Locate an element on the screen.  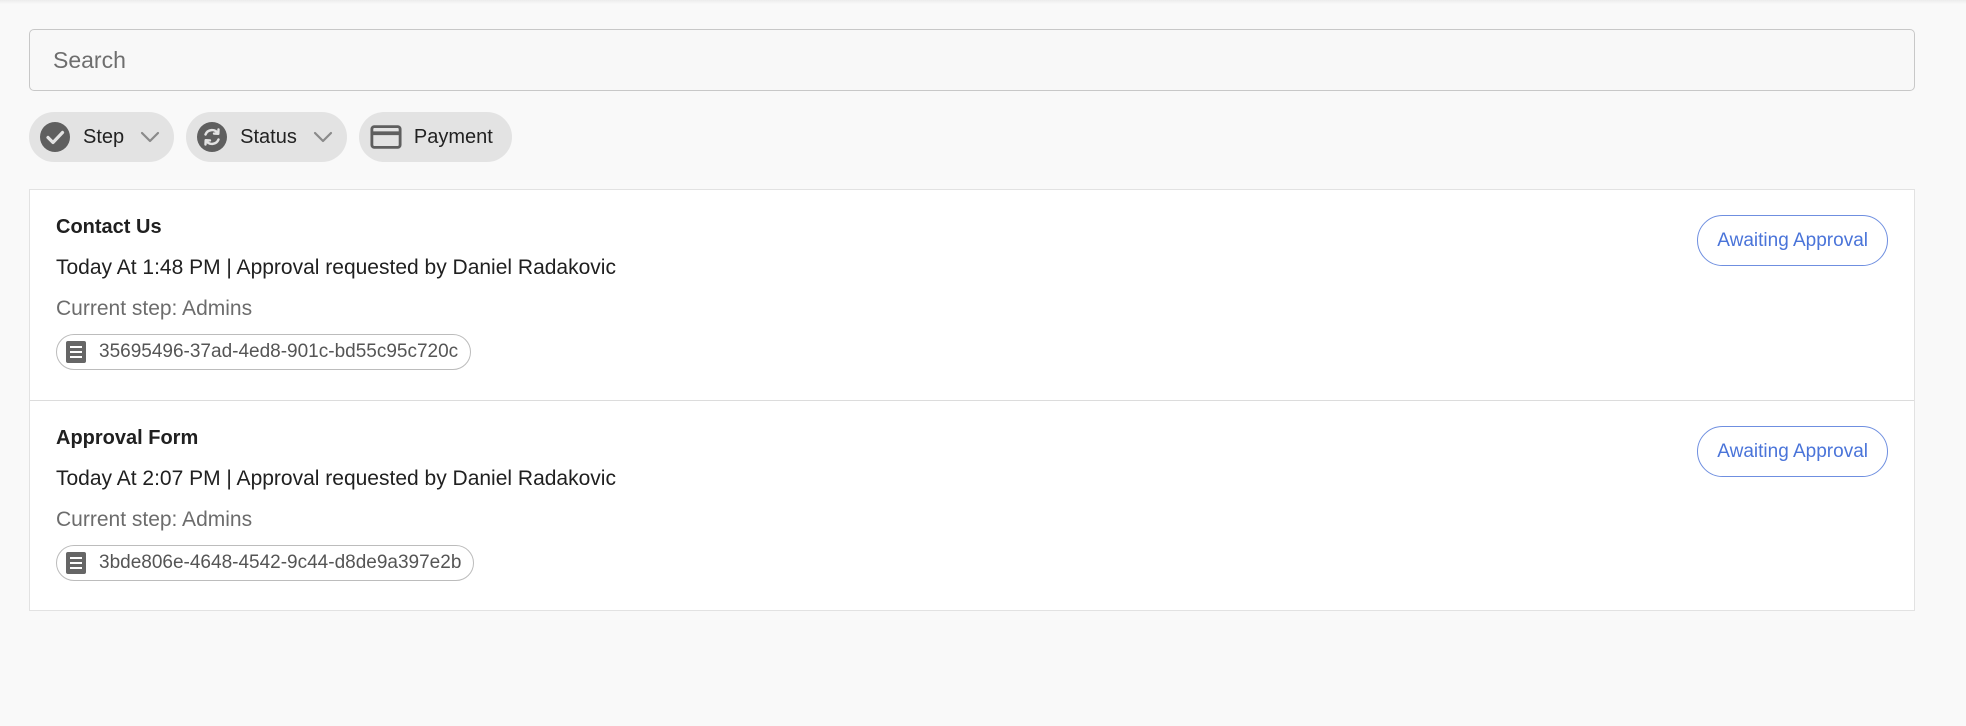
payment-filter-label: Payment is located at coordinates (453, 136).